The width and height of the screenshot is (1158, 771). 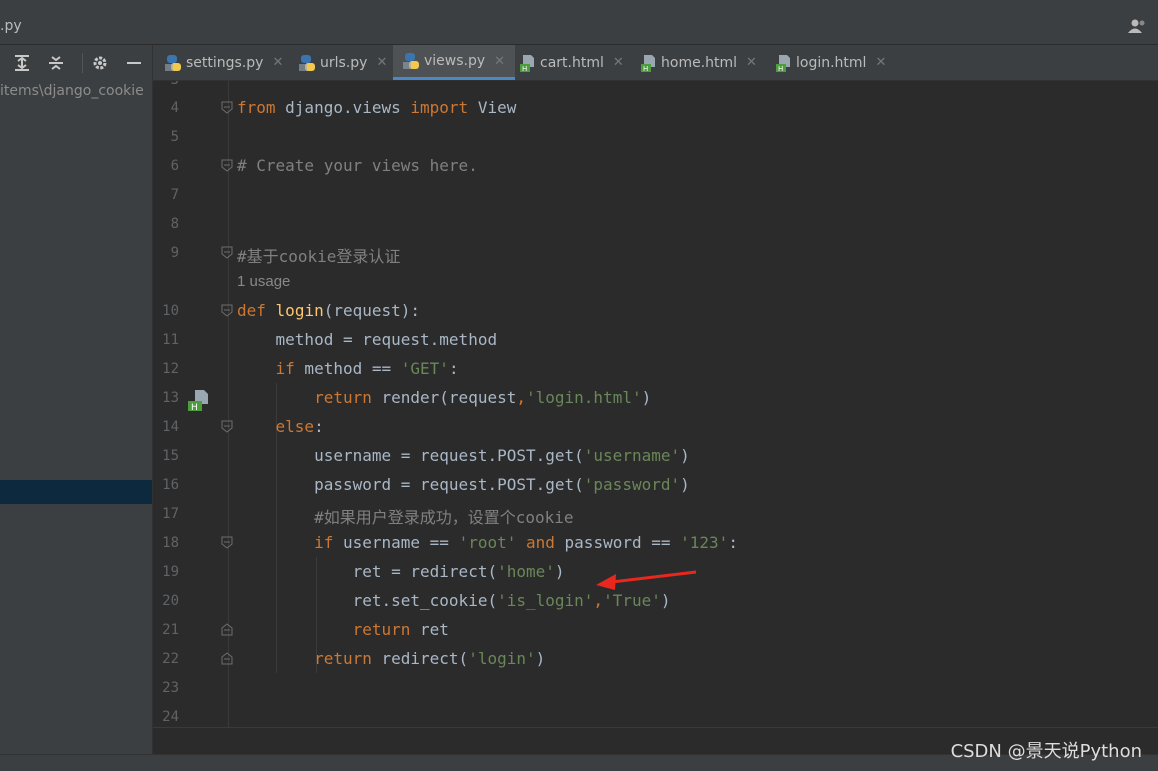 I want to click on project-path: items\django_cookie, so click(x=72, y=91).